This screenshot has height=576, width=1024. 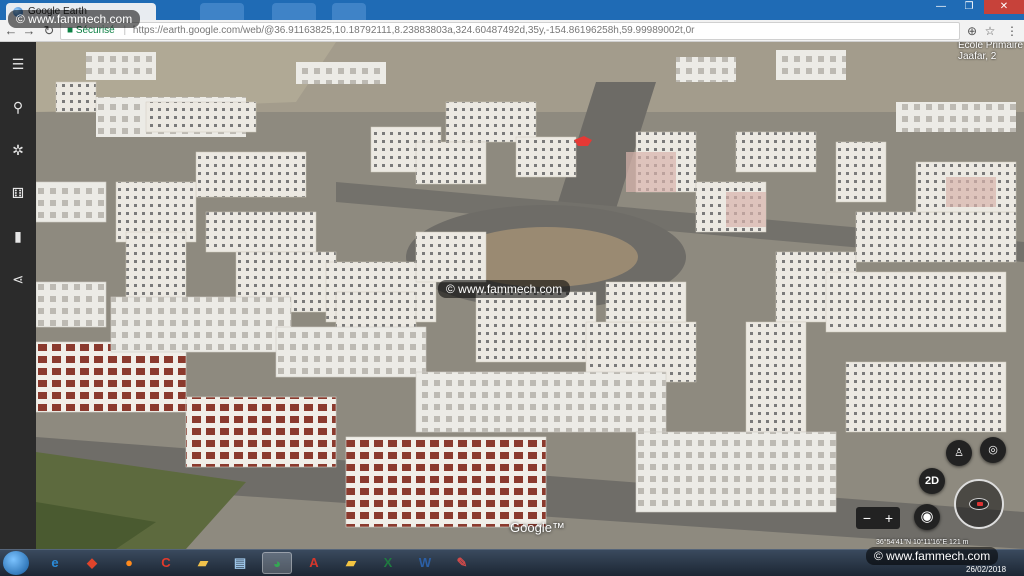 I want to click on explorer-taskbar: ▰, so click(x=203, y=563).